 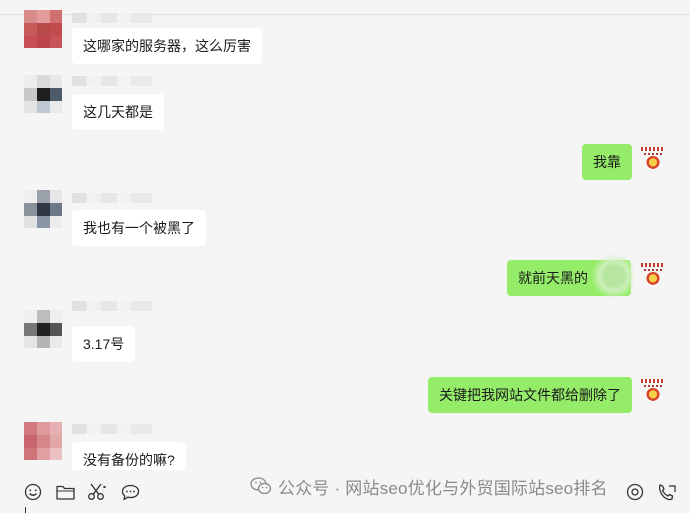 What do you see at coordinates (607, 162) in the screenshot?
I see `message-bubble: 我靠` at bounding box center [607, 162].